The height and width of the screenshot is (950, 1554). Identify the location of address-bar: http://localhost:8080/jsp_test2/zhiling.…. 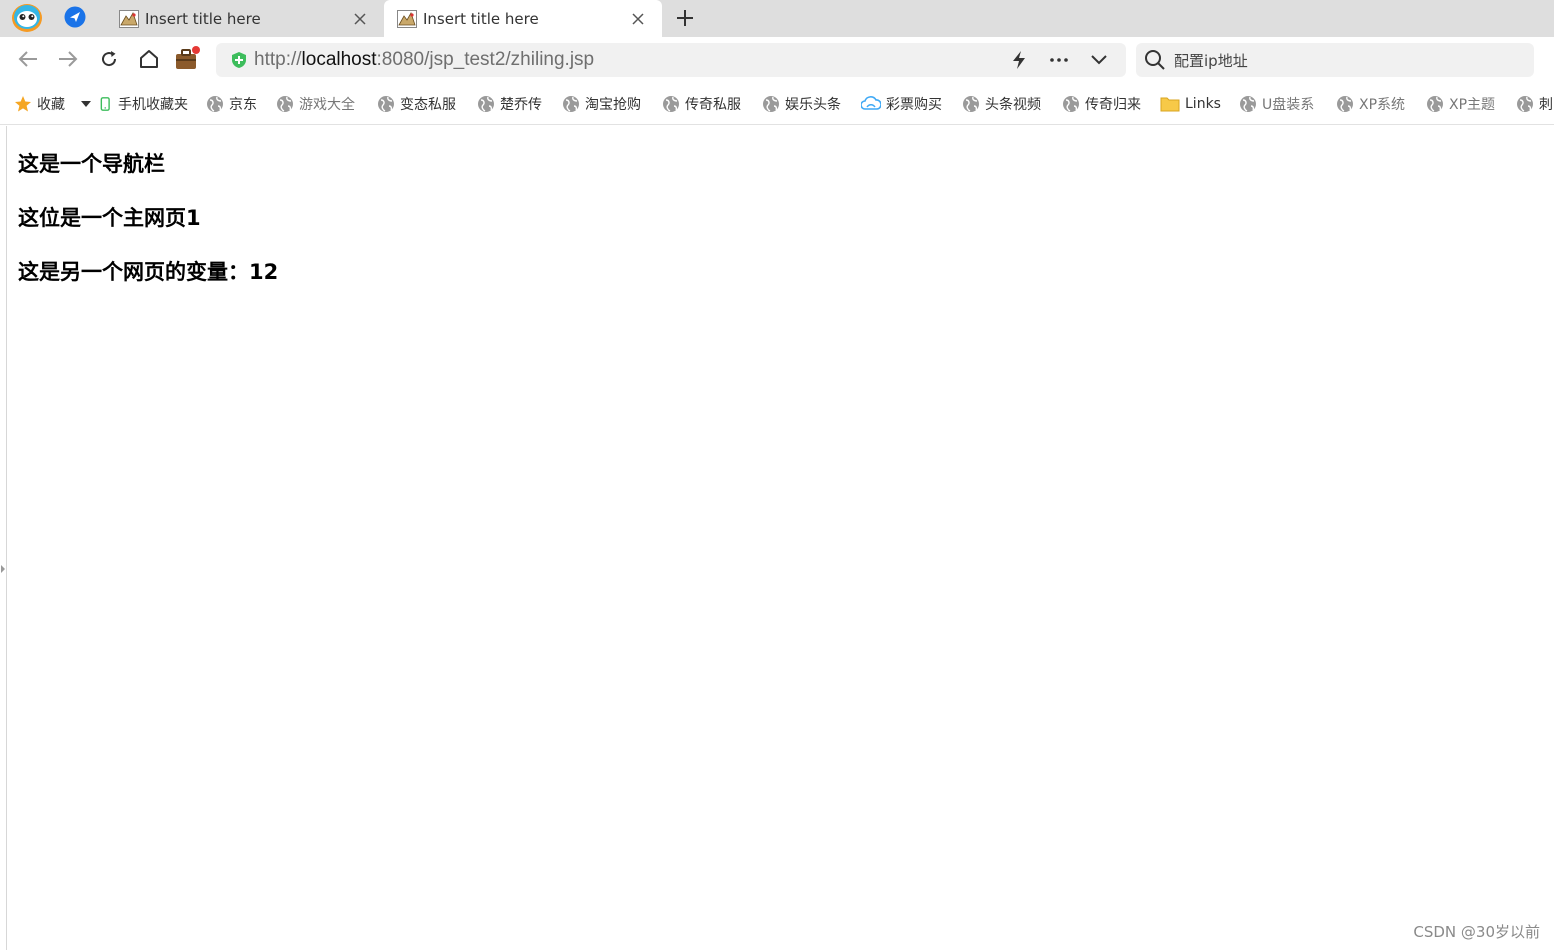
(671, 60).